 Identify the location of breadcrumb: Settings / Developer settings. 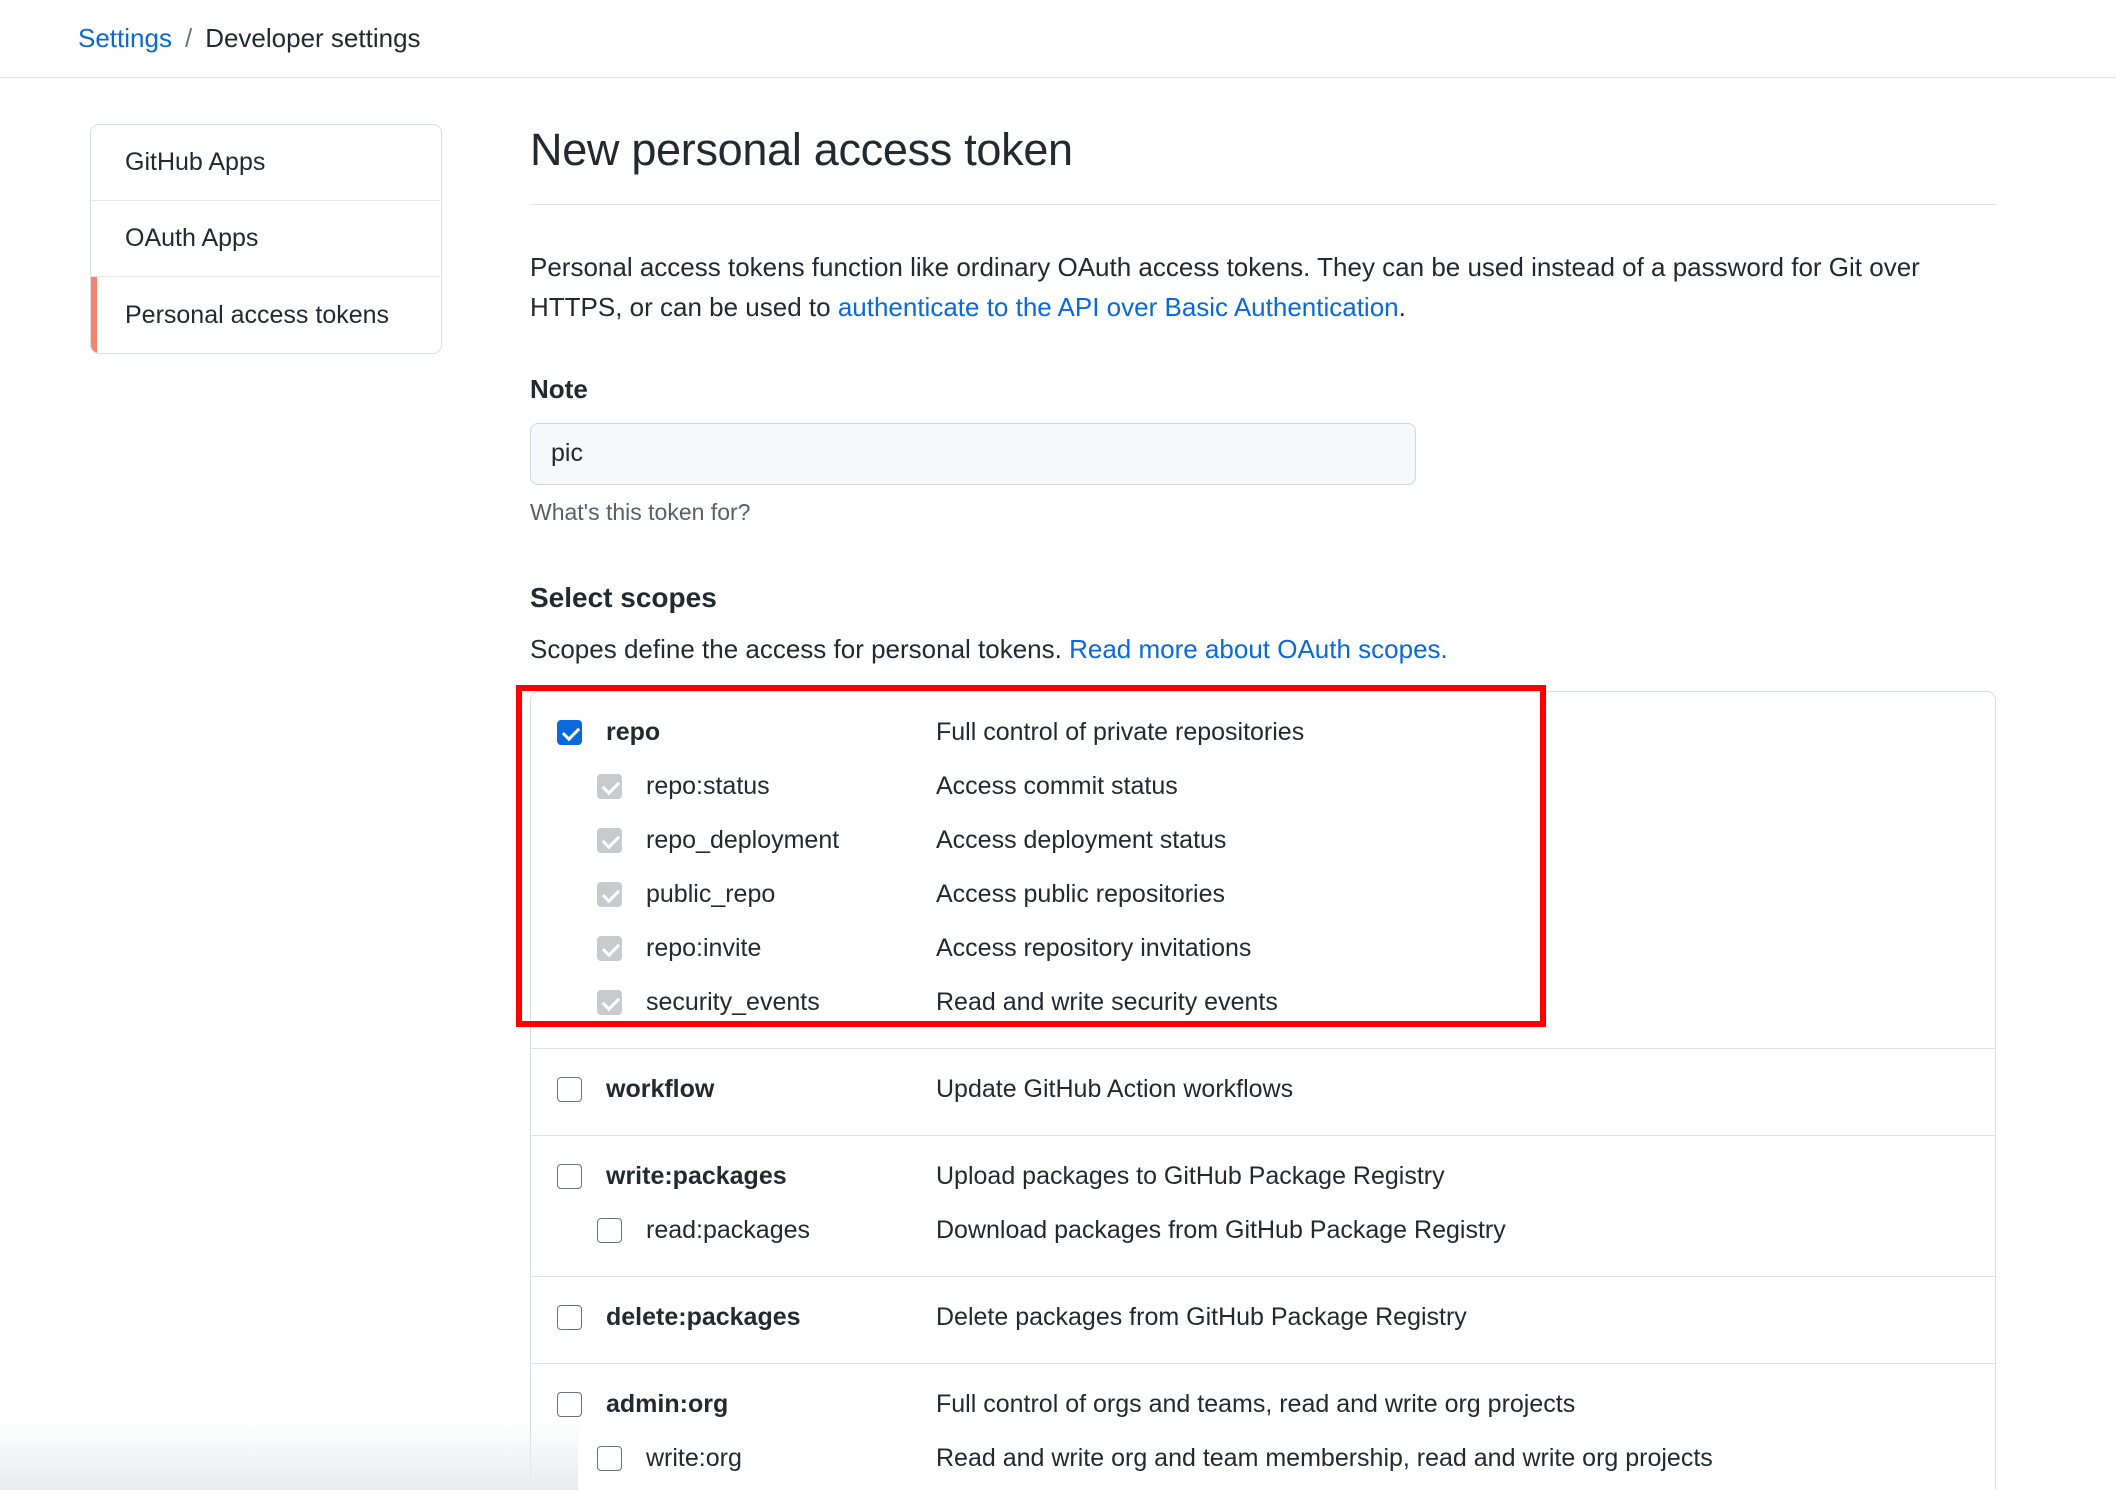
(1058, 39).